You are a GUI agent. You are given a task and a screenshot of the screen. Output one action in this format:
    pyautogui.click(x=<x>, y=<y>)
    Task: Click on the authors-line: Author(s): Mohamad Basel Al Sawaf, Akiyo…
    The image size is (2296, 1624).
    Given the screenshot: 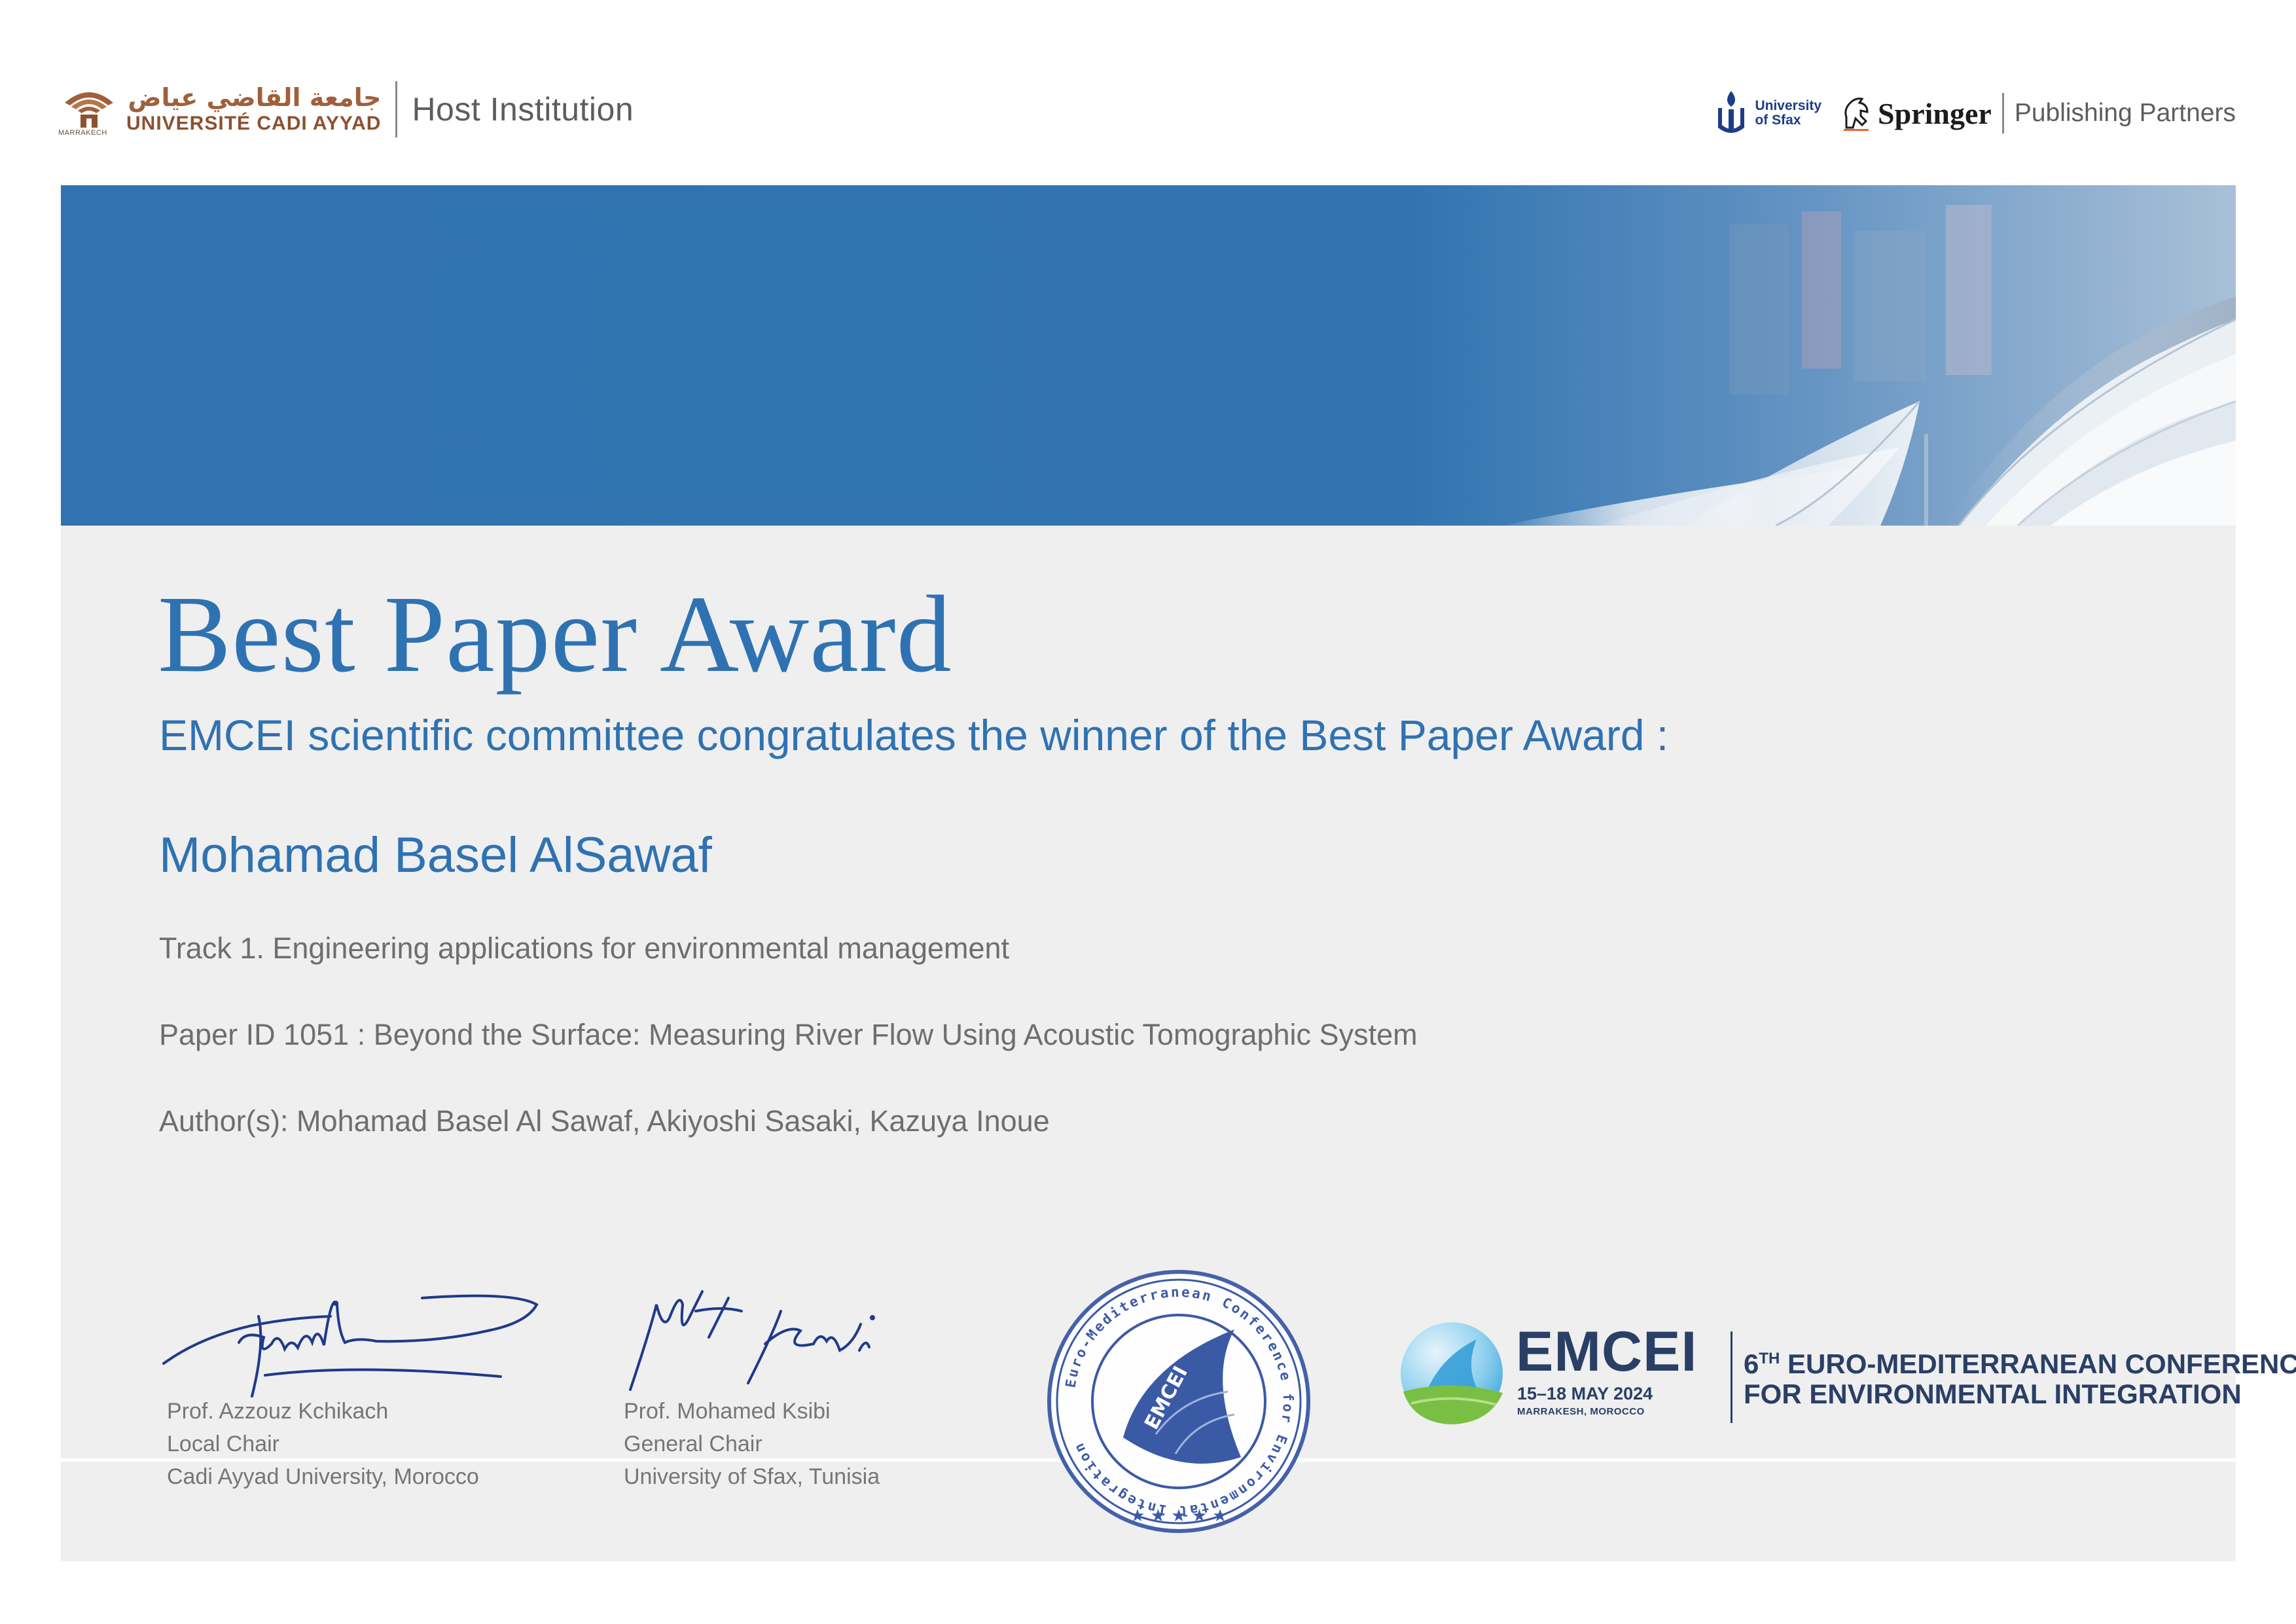 What is the action you would take?
    pyautogui.click(x=604, y=1121)
    